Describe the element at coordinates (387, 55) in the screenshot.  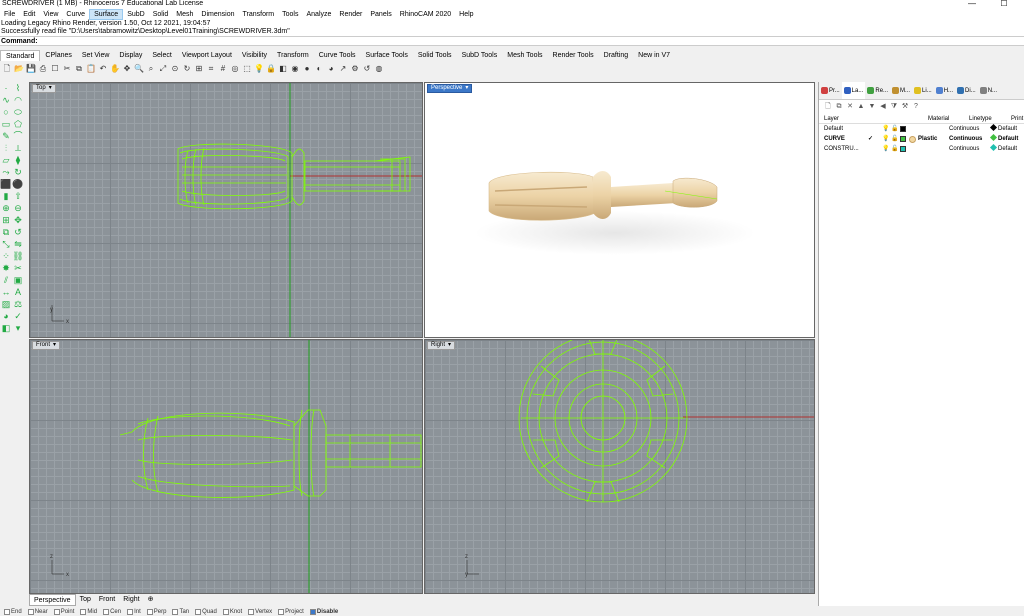
I see `tab-surface-tools: Surface Tools` at that location.